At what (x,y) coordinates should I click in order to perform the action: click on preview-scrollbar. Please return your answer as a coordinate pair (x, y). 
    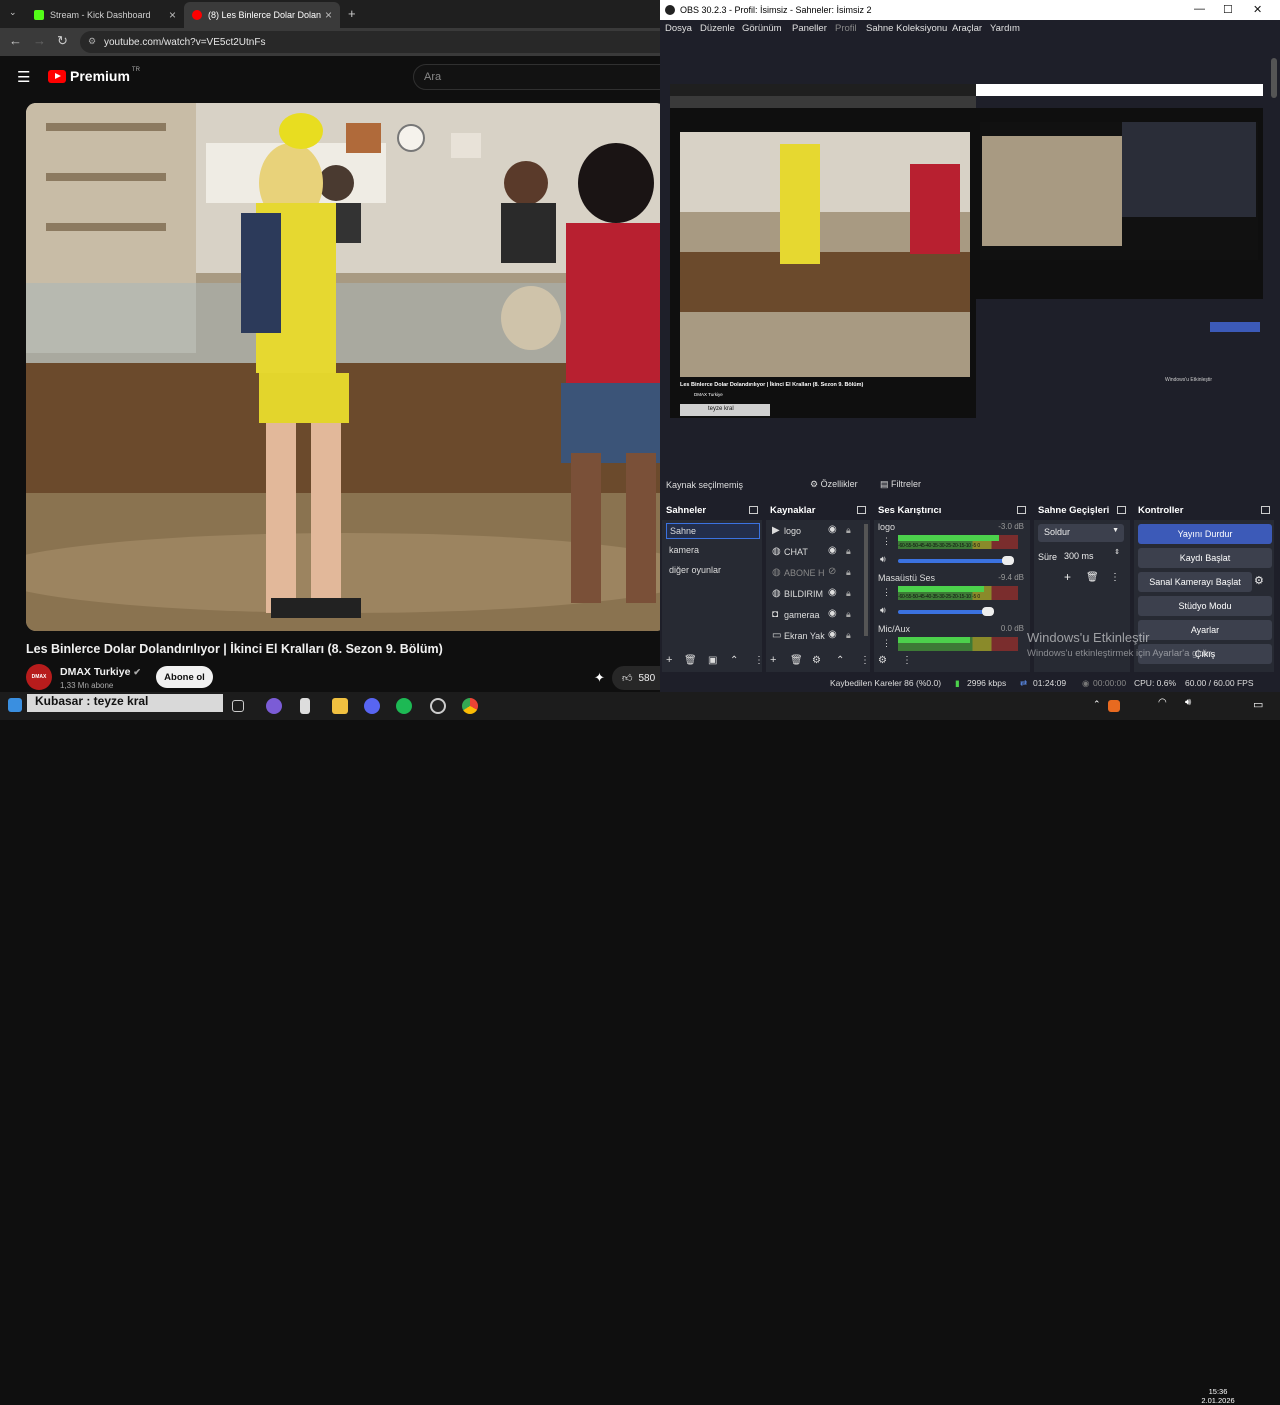
    Looking at the image, I should click on (1274, 78).